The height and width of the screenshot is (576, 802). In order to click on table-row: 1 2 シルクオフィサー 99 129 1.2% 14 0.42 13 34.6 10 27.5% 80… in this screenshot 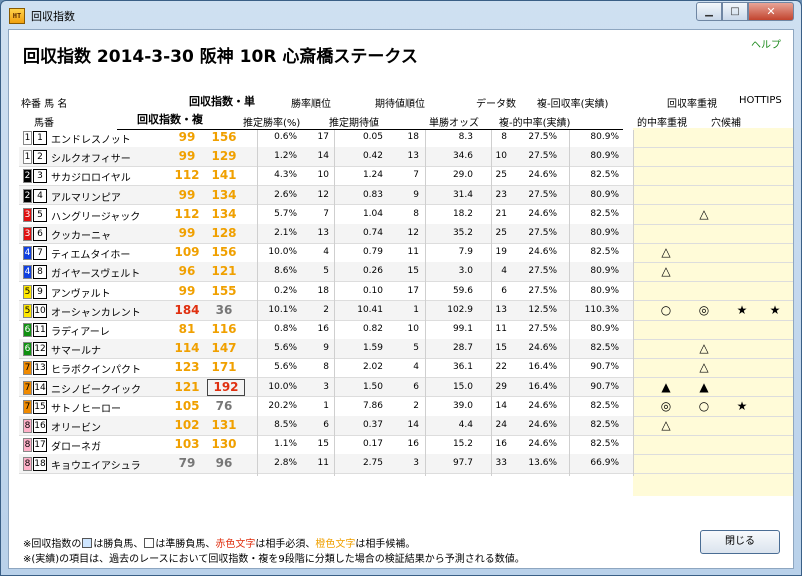, I will do `click(404, 157)`.